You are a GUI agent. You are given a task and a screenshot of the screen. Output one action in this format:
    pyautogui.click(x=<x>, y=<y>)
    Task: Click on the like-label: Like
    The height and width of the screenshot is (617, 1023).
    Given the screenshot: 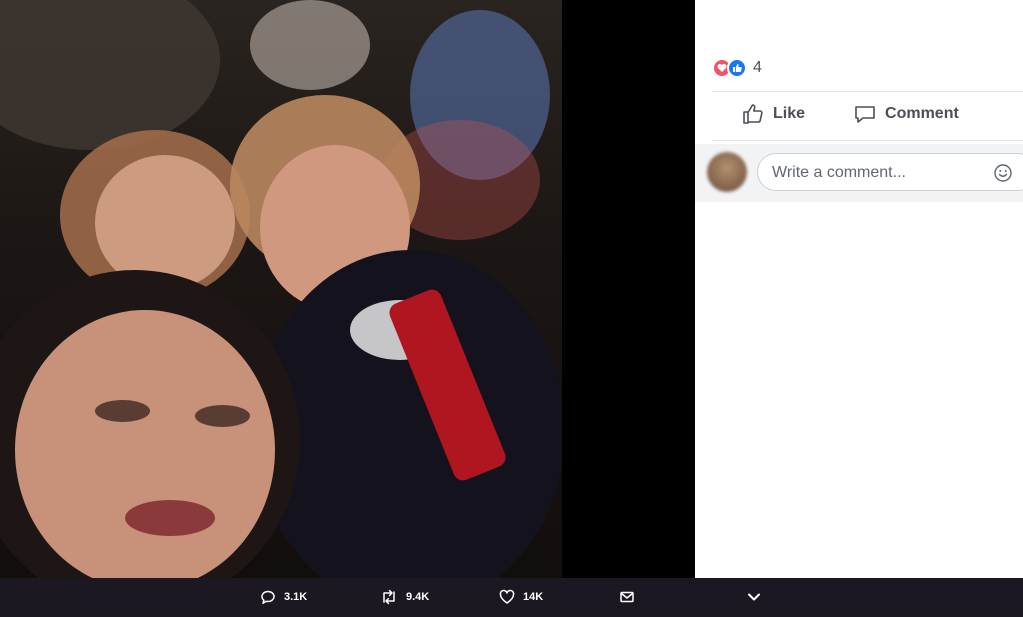 What is the action you would take?
    pyautogui.click(x=789, y=113)
    